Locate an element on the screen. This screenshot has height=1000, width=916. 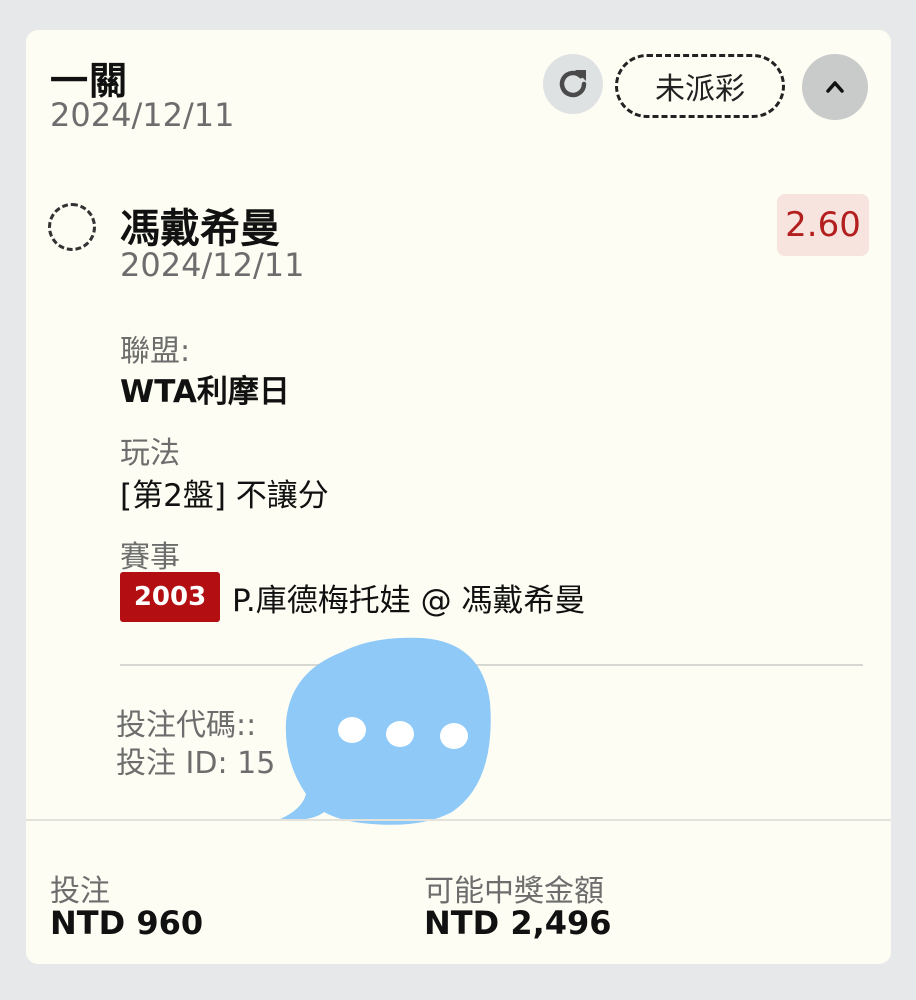
league-value: WTA利摩日 is located at coordinates (205, 392).